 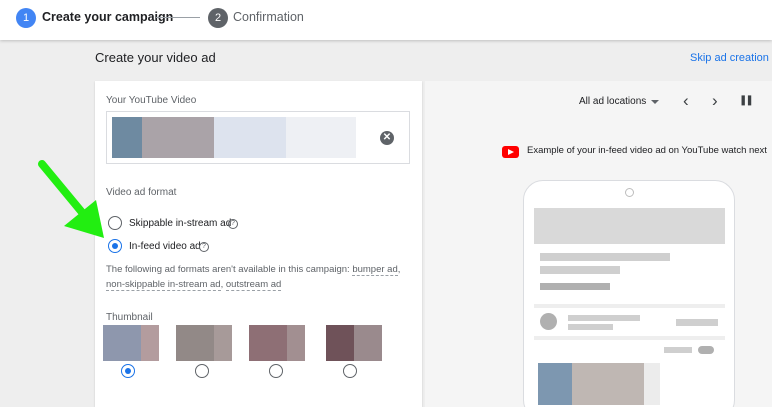 I want to click on non-skippable-in-stream-link: non-skippable in-stream ad, so click(x=163, y=285).